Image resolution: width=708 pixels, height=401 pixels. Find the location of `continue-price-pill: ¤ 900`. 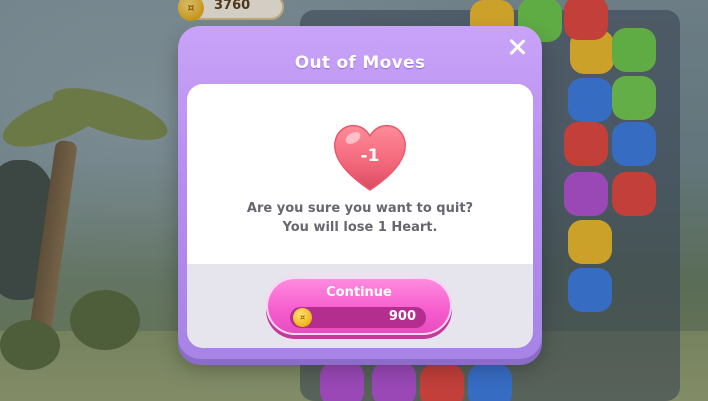

continue-price-pill: ¤ 900 is located at coordinates (358, 317).